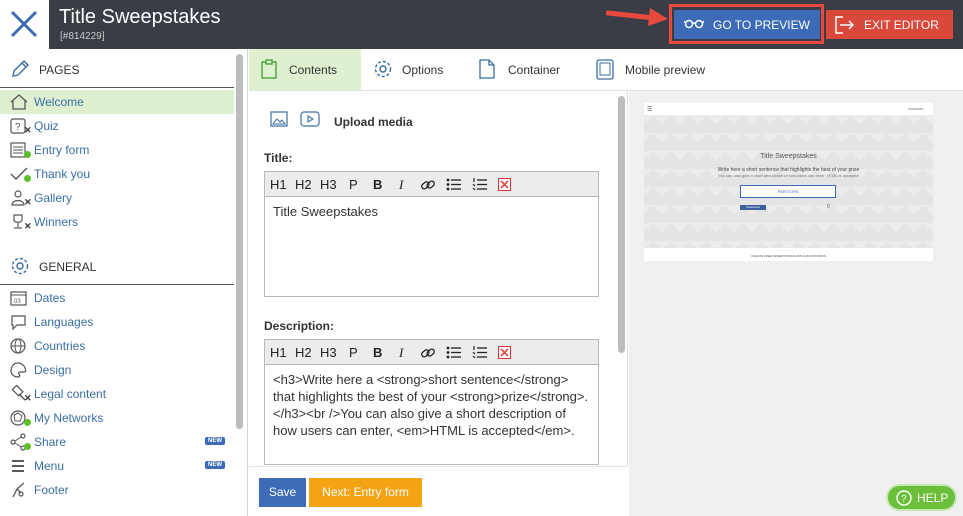 The width and height of the screenshot is (963, 516). Describe the element at coordinates (117, 418) in the screenshot. I see `sidebar-item-my-networks: My Networks` at that location.